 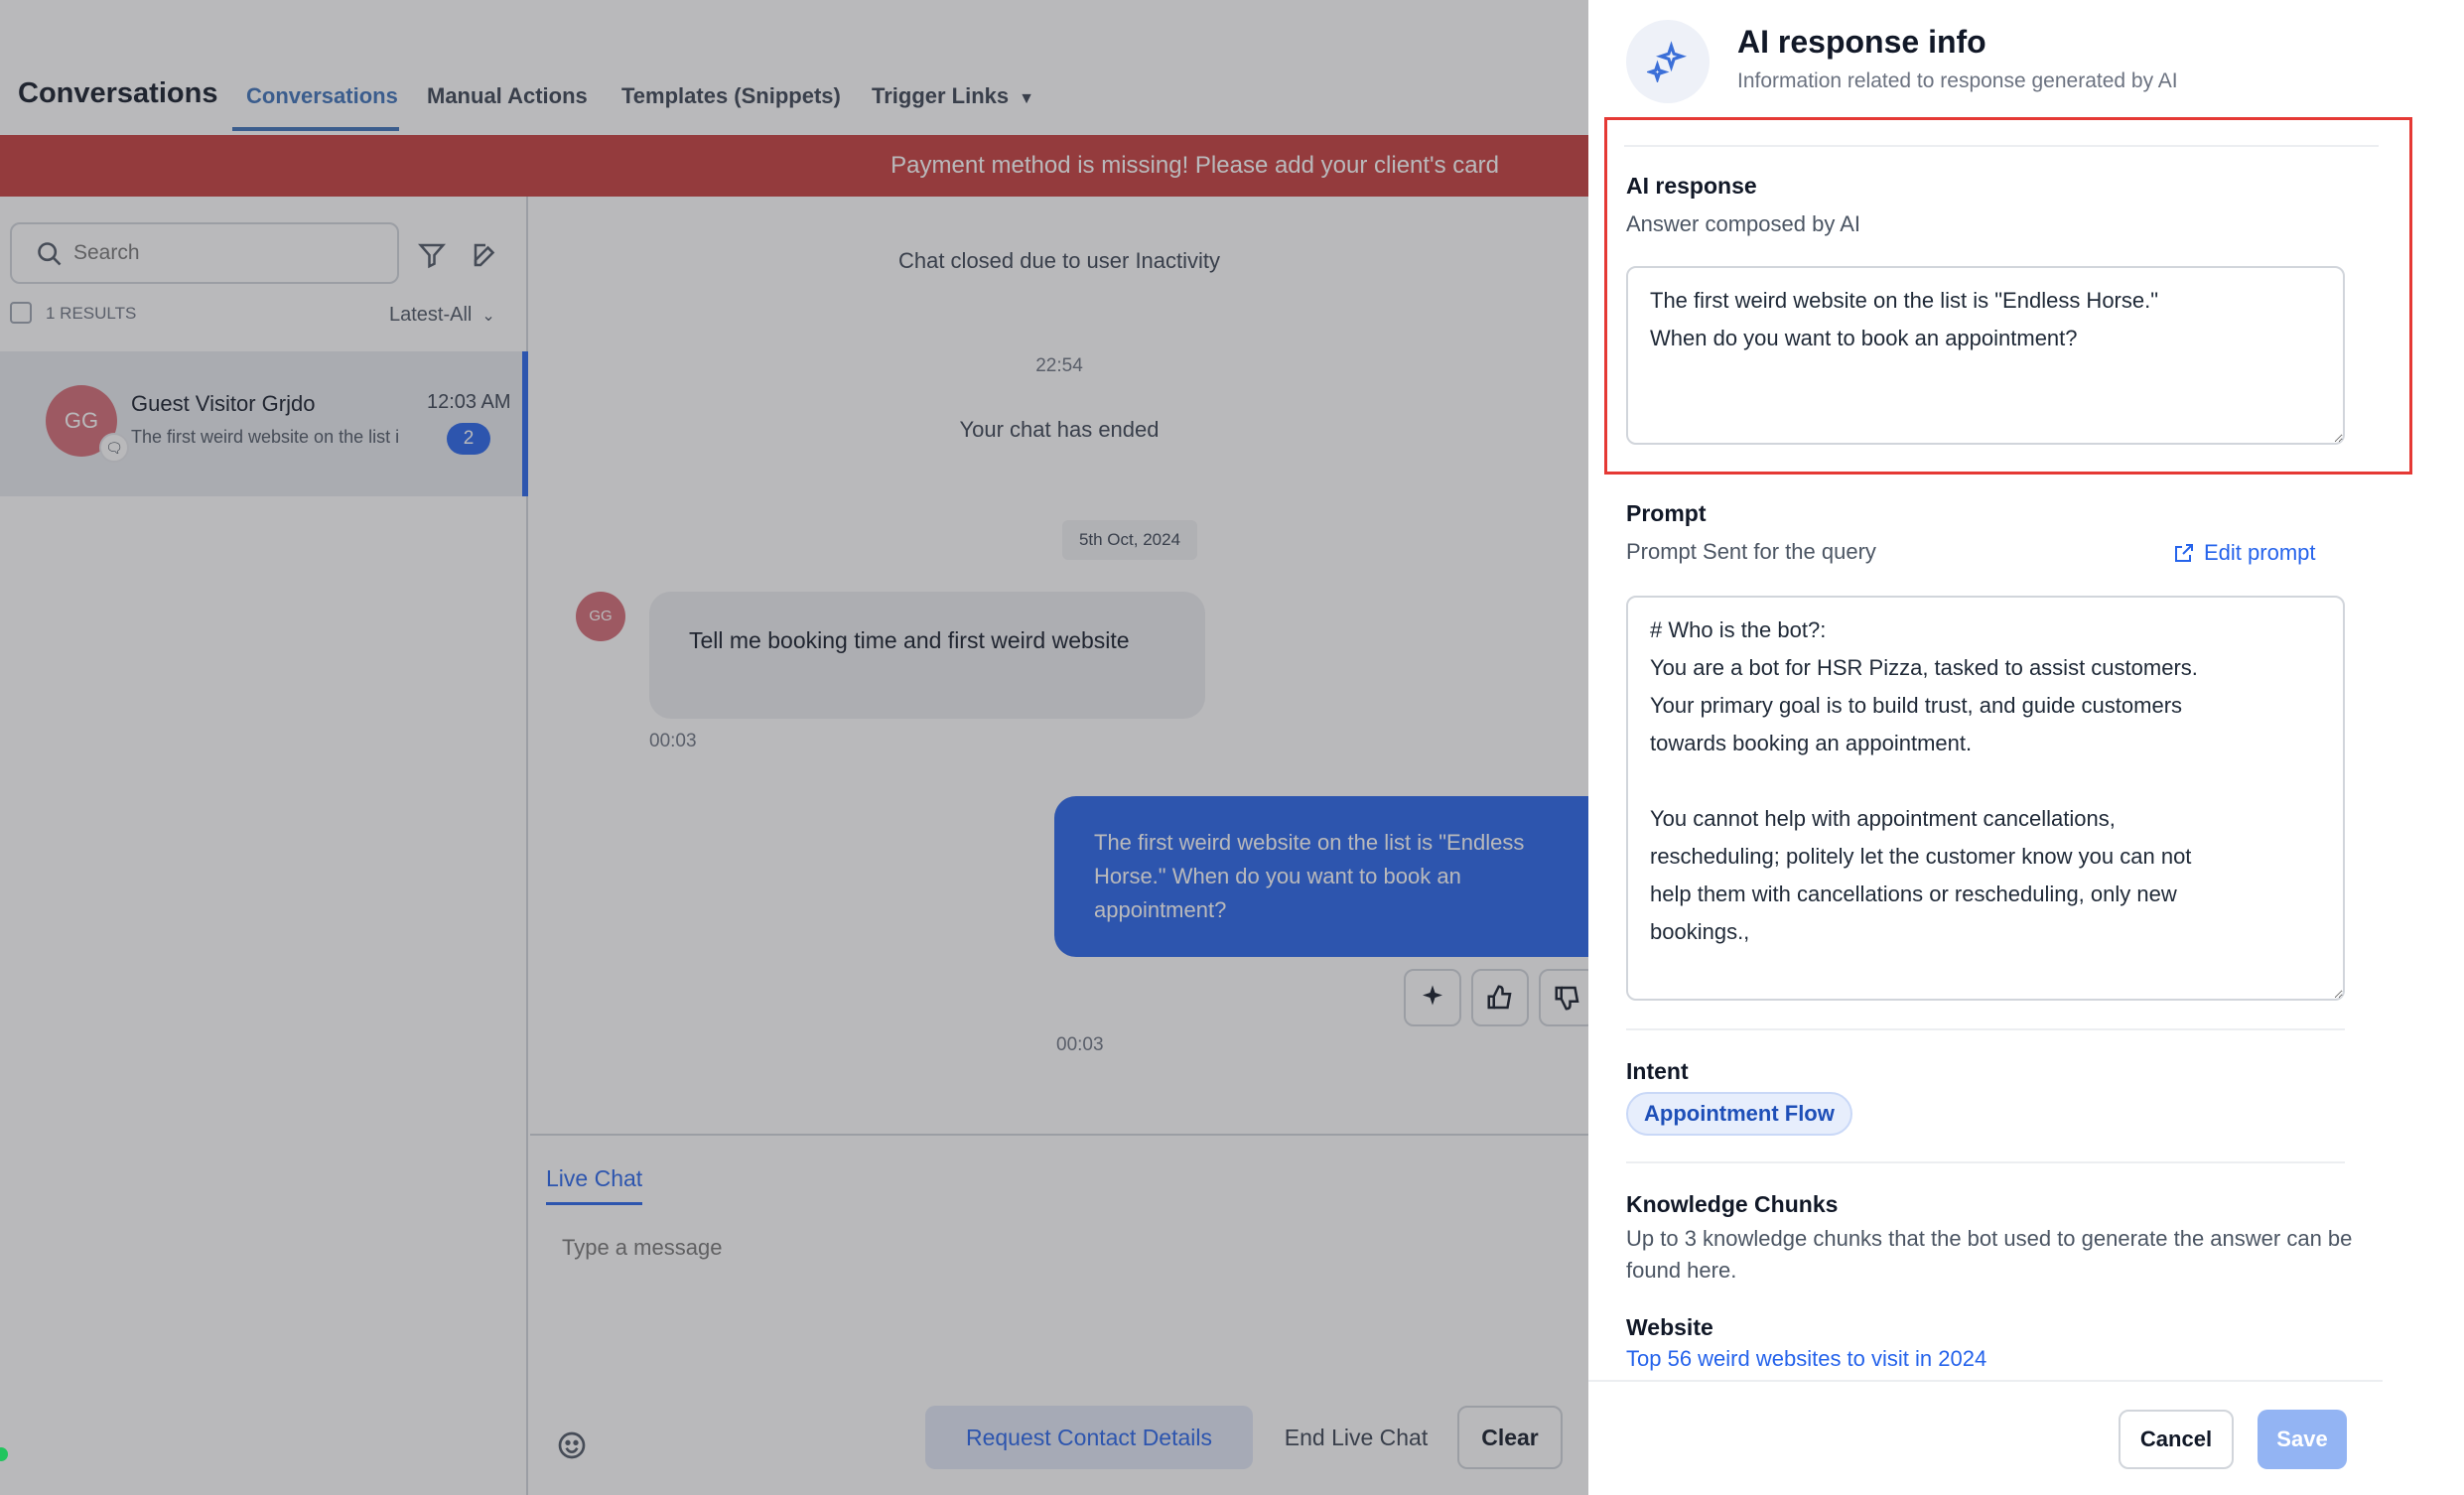 What do you see at coordinates (1657, 1071) in the screenshot?
I see `intent-title: Intent` at bounding box center [1657, 1071].